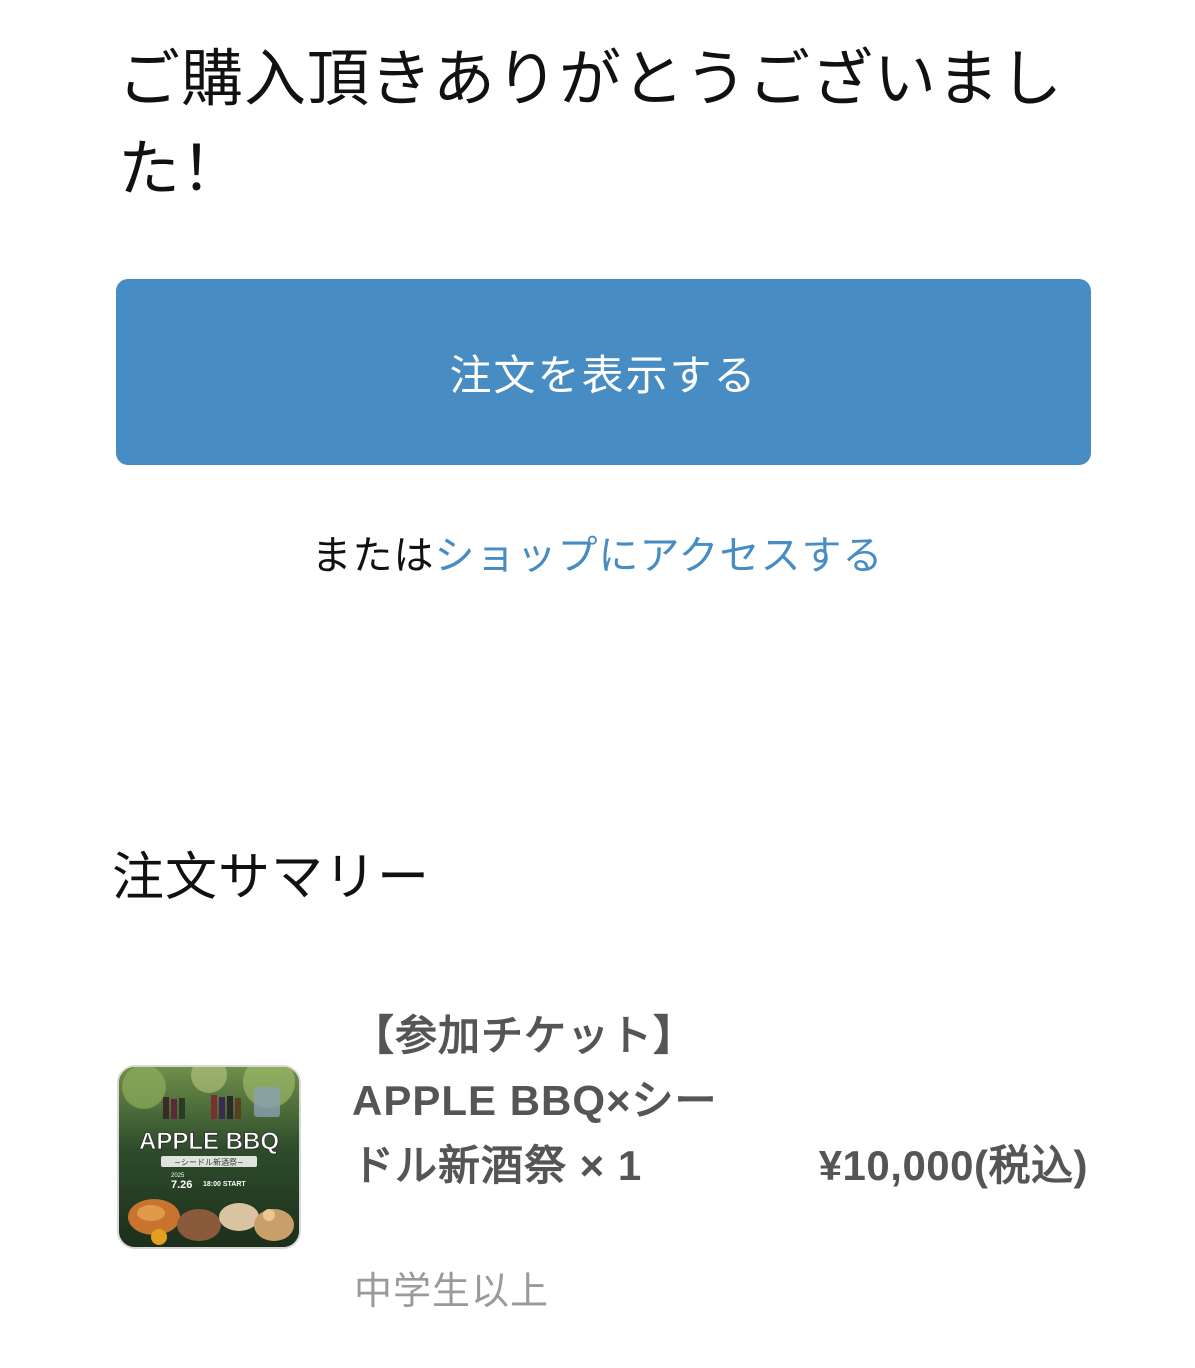 Image resolution: width=1195 pixels, height=1368 pixels. Describe the element at coordinates (209, 1141) in the screenshot. I see `thumb-headline: APPLE BBQ` at that location.